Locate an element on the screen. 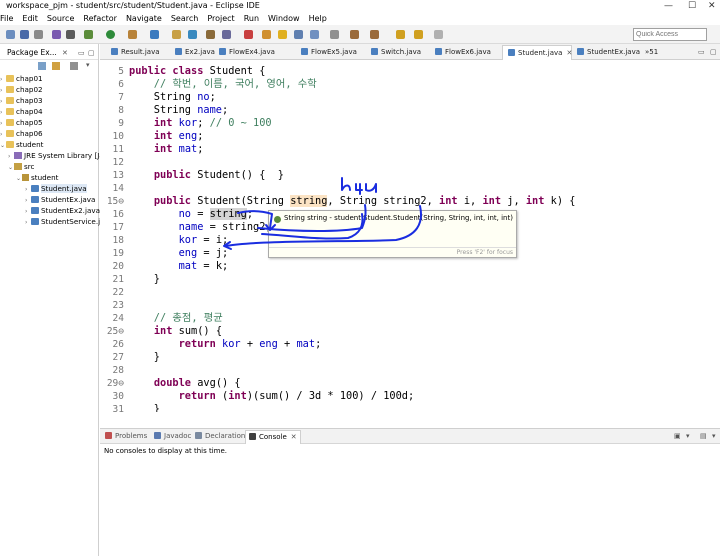  maximize-icon: ☐ is located at coordinates (692, 6).